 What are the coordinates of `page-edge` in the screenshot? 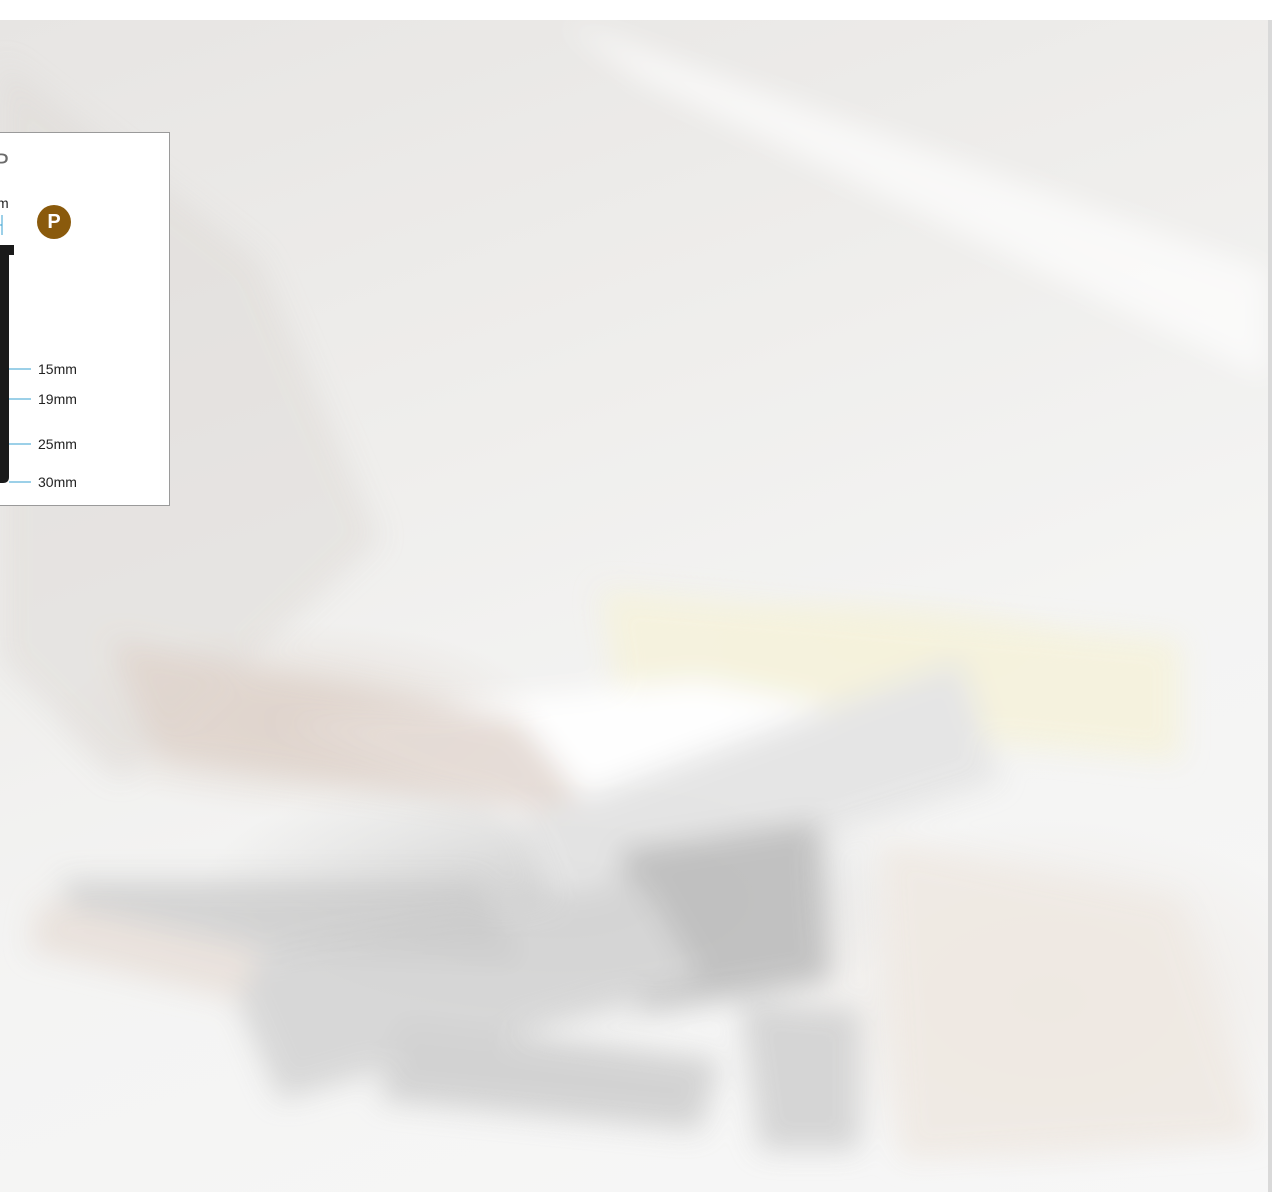 It's located at (1270, 606).